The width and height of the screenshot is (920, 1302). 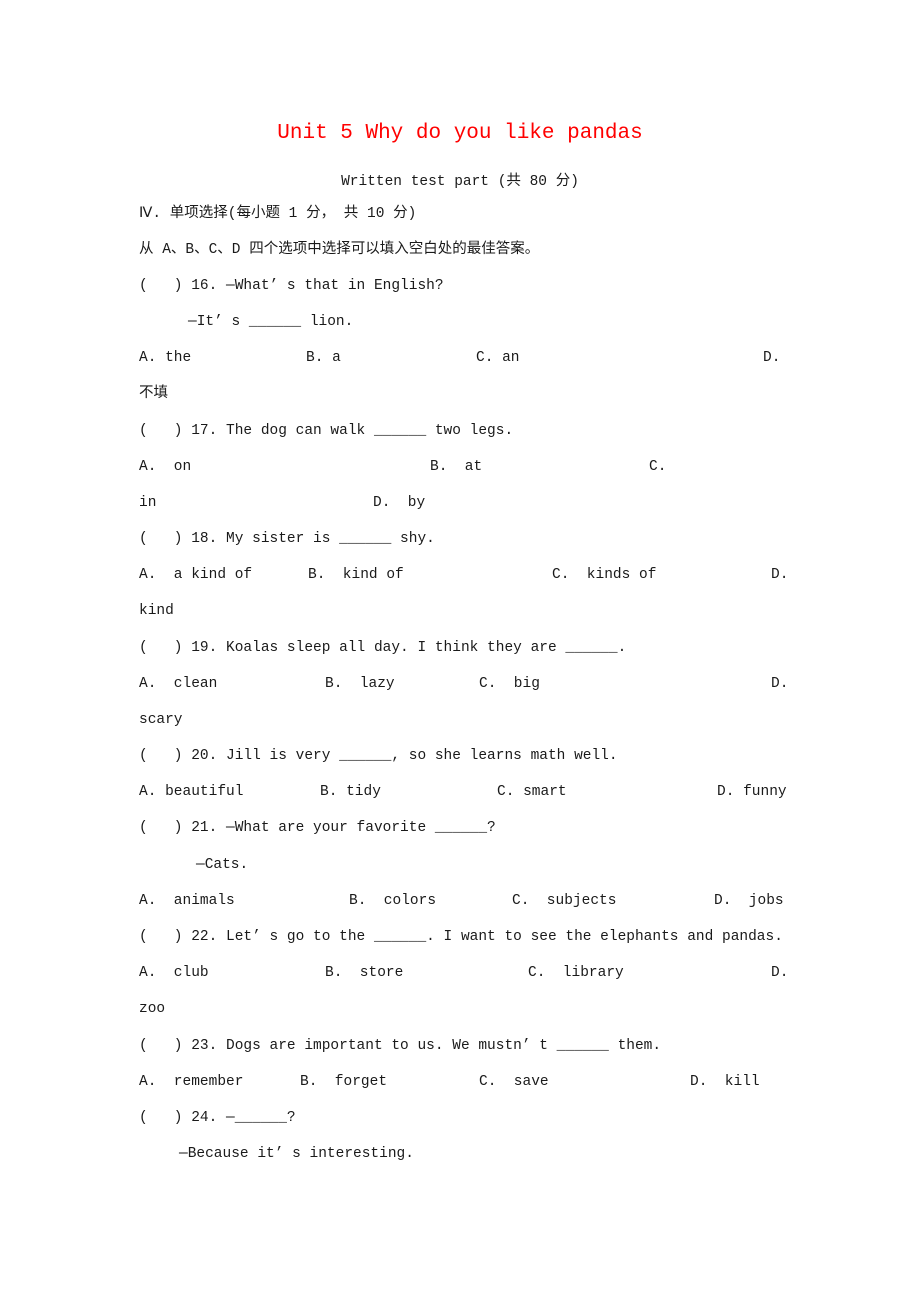 What do you see at coordinates (460, 133) in the screenshot?
I see `page-title: Unit 5 Why do you like pandas` at bounding box center [460, 133].